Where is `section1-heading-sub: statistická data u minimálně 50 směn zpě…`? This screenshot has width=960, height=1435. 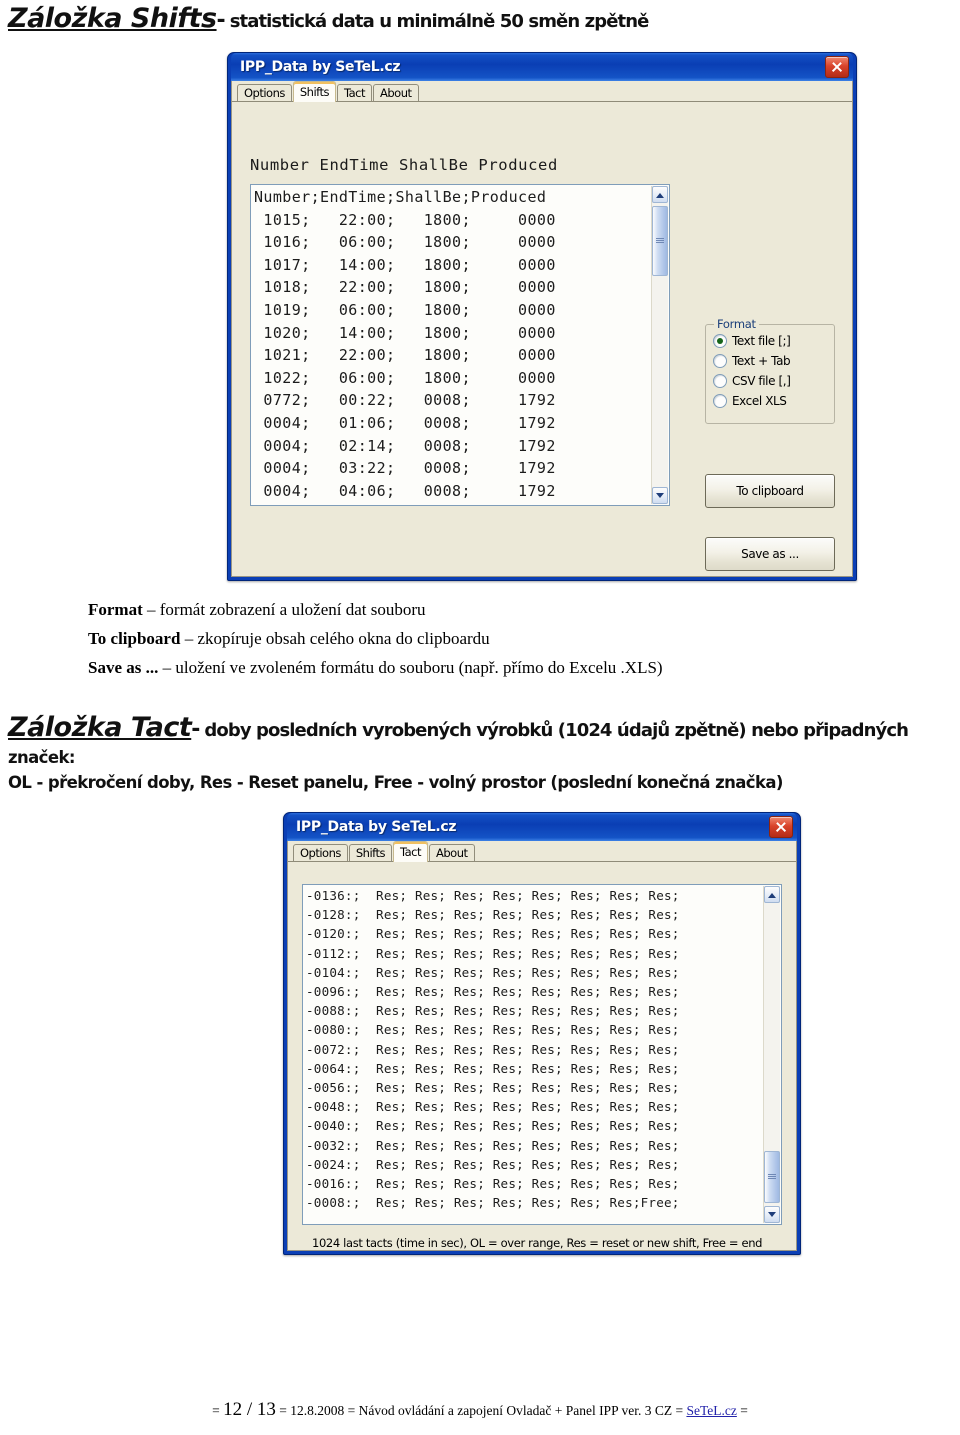 section1-heading-sub: statistická data u minimálně 50 směn zpě… is located at coordinates (439, 21).